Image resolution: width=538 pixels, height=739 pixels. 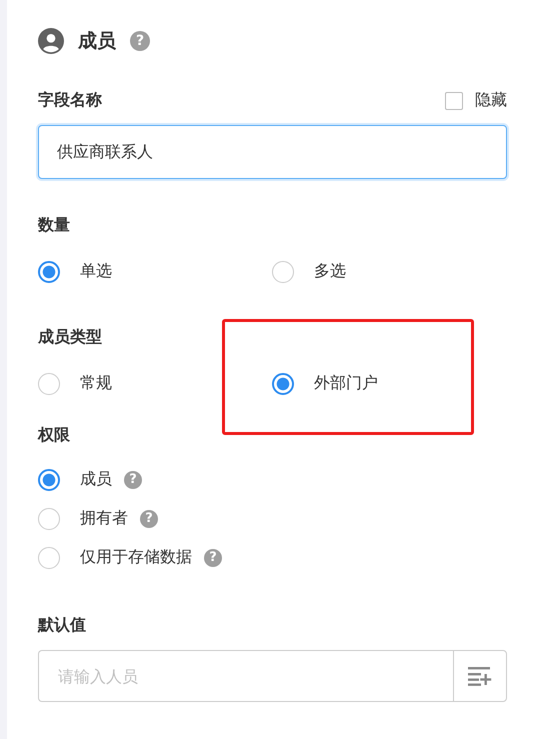 I want to click on radio-label: 外部门户, so click(x=346, y=383).